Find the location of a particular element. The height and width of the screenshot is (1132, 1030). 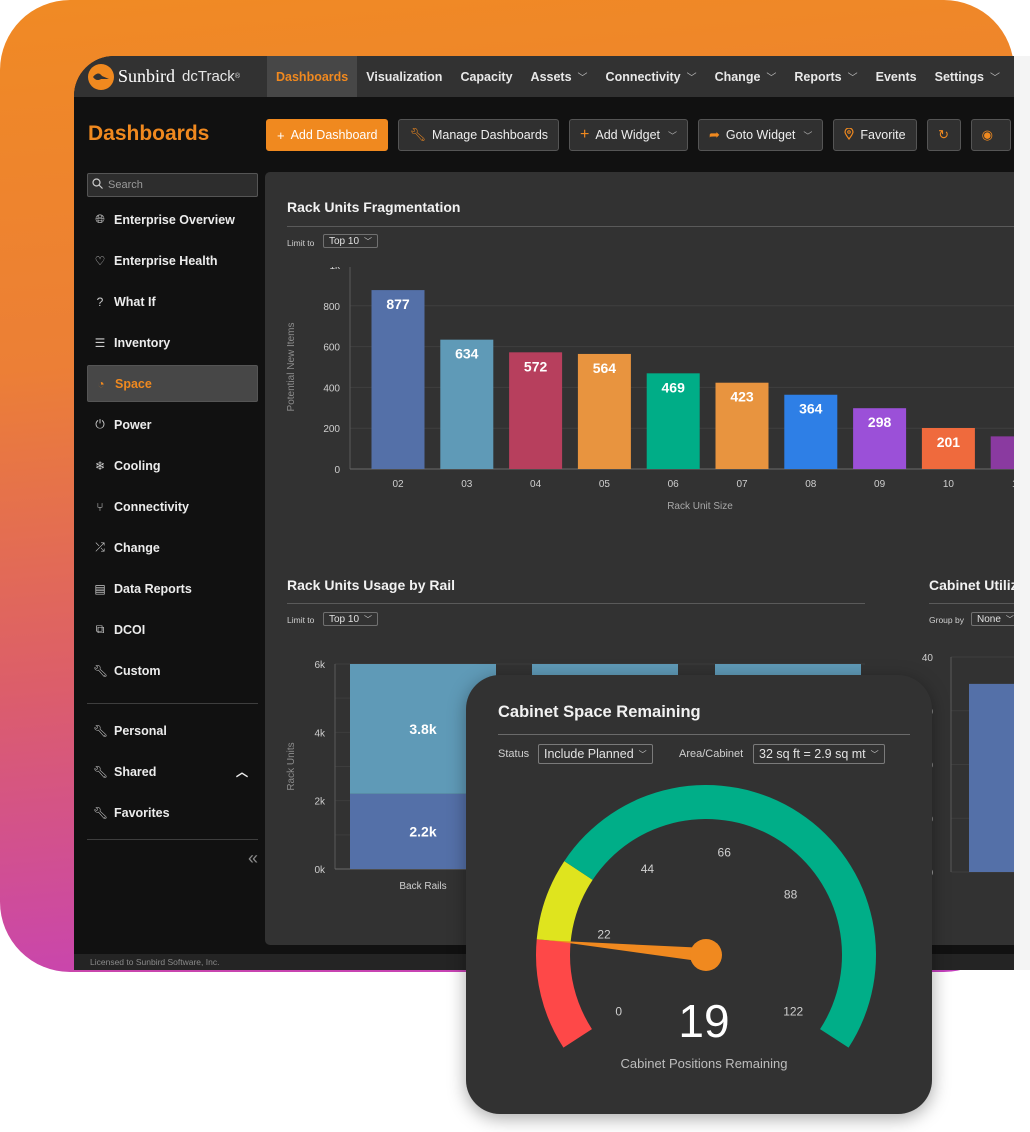

goto-widget-button: ➦ Goto Widget ﹀ is located at coordinates (761, 135).